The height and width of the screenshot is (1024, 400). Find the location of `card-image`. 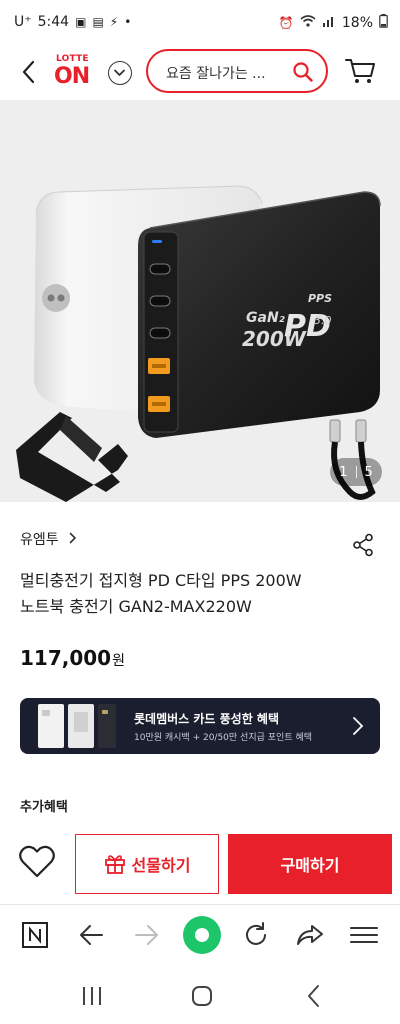

card-image is located at coordinates (77, 726).